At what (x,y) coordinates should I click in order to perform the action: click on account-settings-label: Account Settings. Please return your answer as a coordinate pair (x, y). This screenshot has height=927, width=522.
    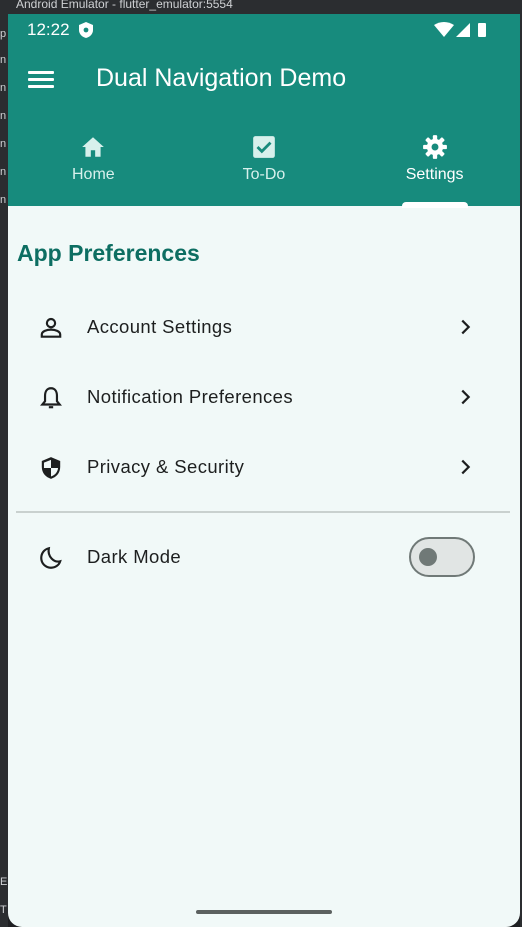
    Looking at the image, I should click on (160, 326).